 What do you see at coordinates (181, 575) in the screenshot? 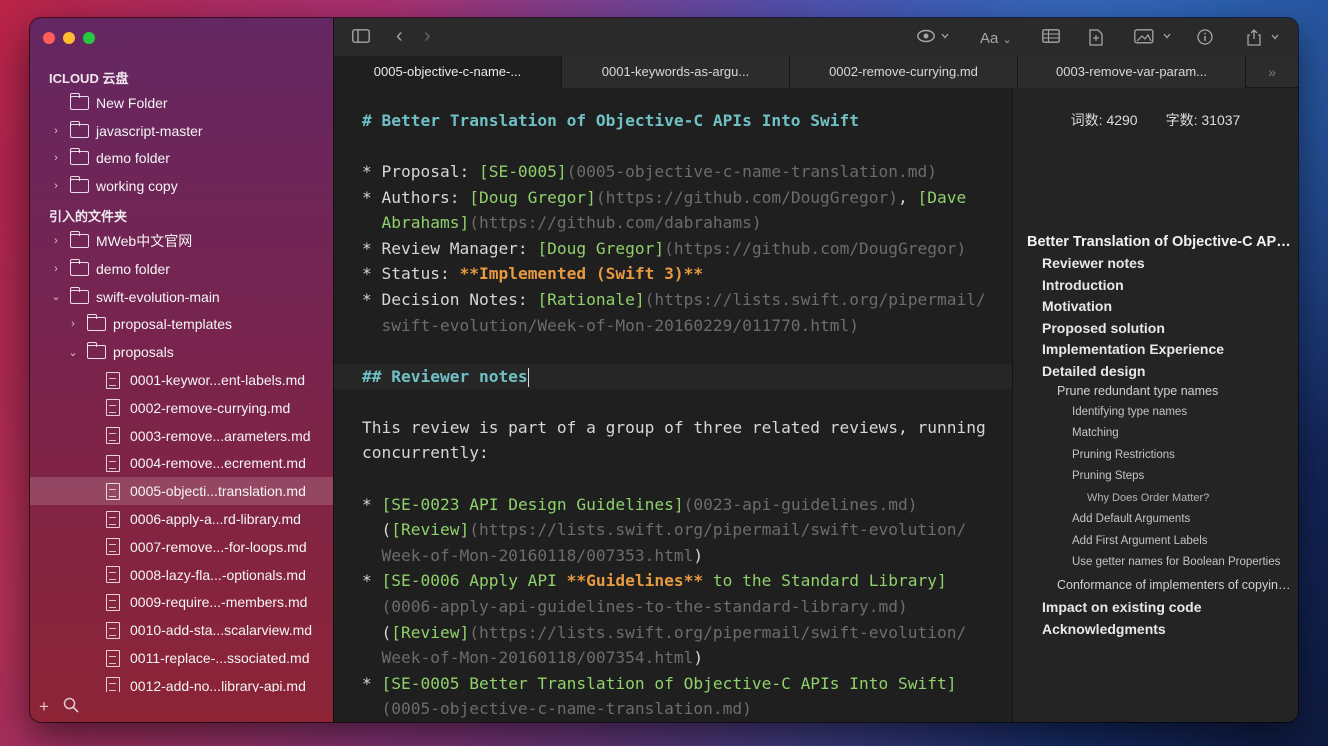
I see `tree-file-item: 0008-lazy-fla...-optionals.md` at bounding box center [181, 575].